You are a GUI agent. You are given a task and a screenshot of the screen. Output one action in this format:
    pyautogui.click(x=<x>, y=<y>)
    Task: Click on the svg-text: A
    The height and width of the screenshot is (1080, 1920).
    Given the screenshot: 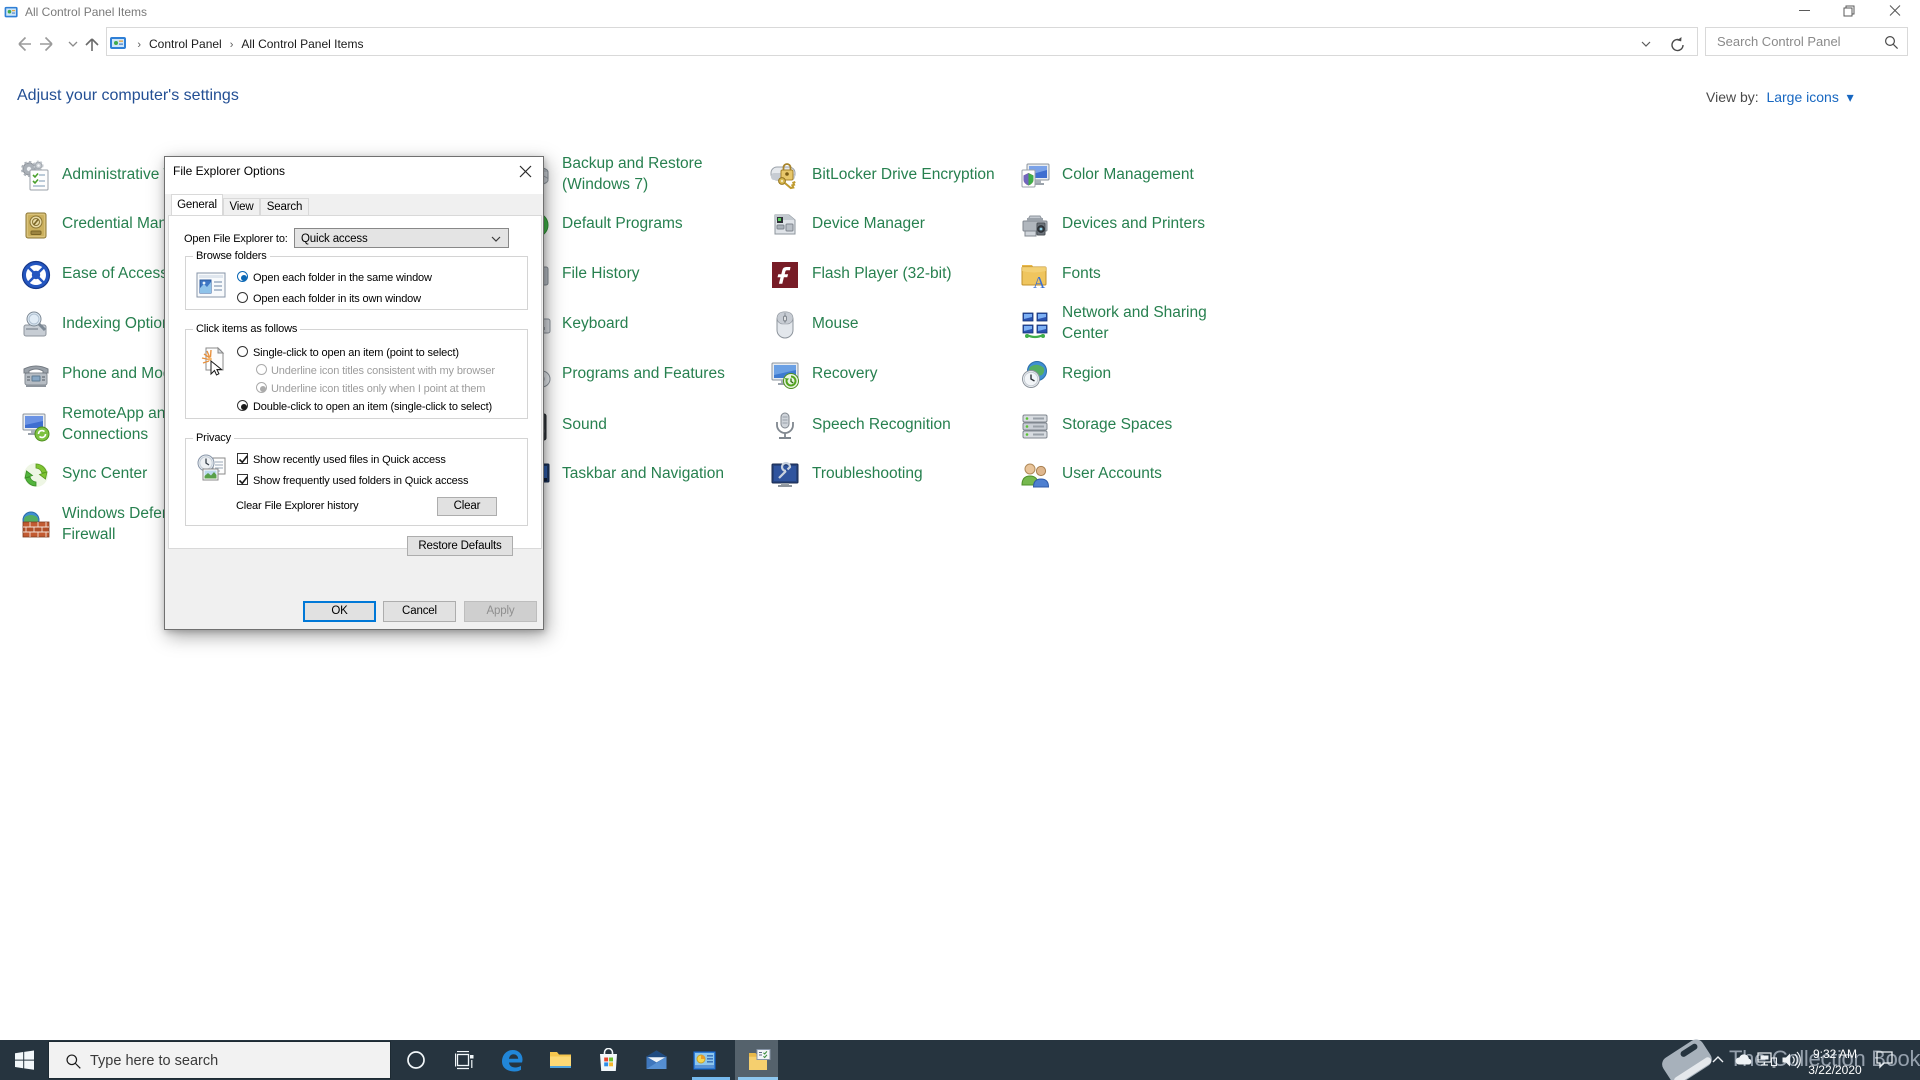 What is the action you would take?
    pyautogui.click(x=1039, y=282)
    